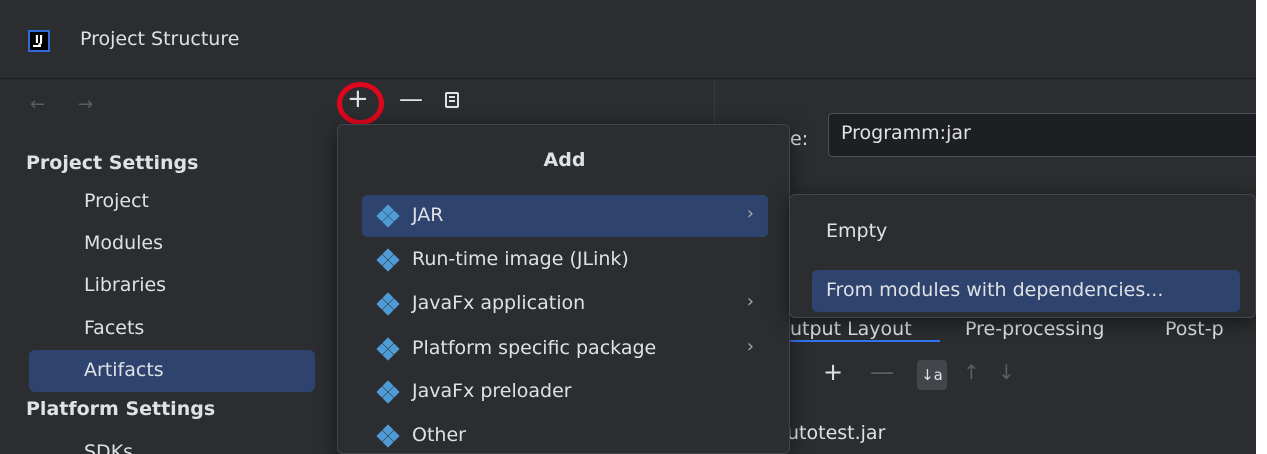 This screenshot has width=1267, height=454. Describe the element at coordinates (1026, 232) in the screenshot. I see `submenu-item-empty: Empty` at that location.